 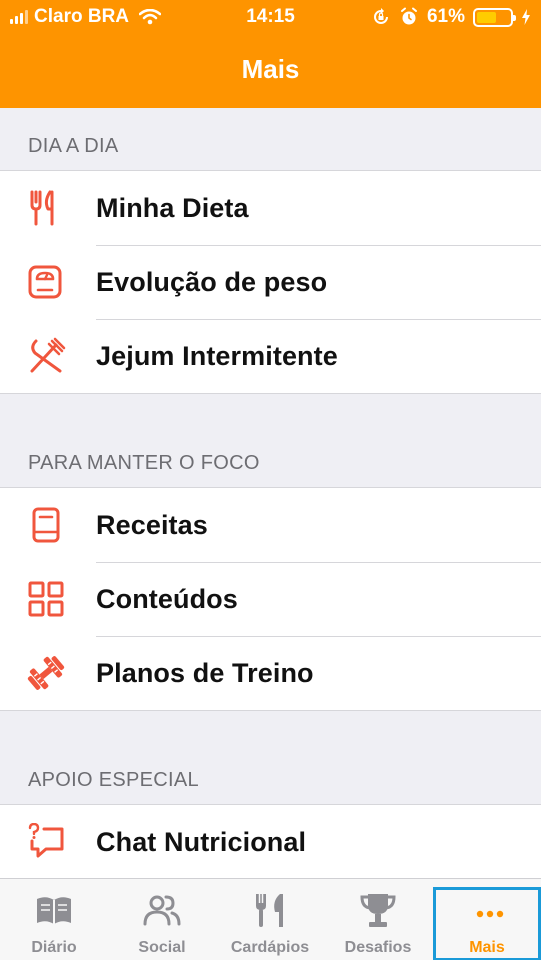 I want to click on navigation-header: Claro BRA 14:15 61% Mais, so click(x=270, y=54).